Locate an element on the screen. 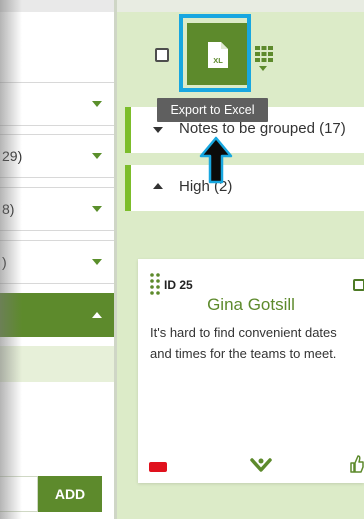  add-button: ADD is located at coordinates (70, 494).